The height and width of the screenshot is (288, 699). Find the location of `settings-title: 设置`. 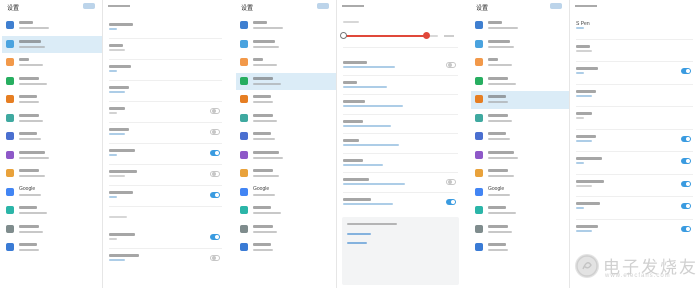

settings-title: 设置 is located at coordinates (247, 9).